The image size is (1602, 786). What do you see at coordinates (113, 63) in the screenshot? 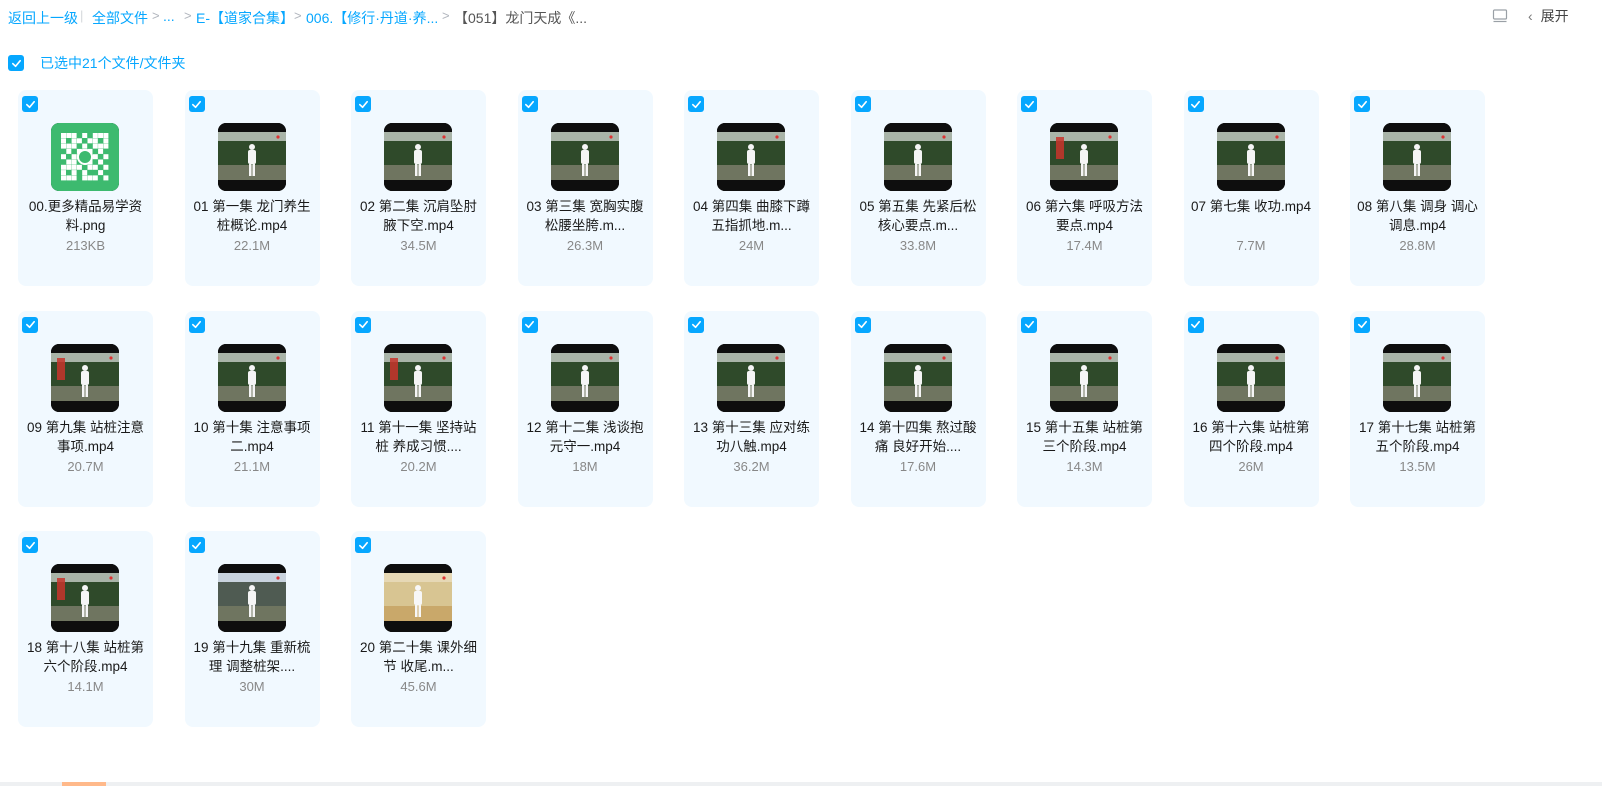
I see `selection-count: 已选中21个文件/文件夹` at bounding box center [113, 63].